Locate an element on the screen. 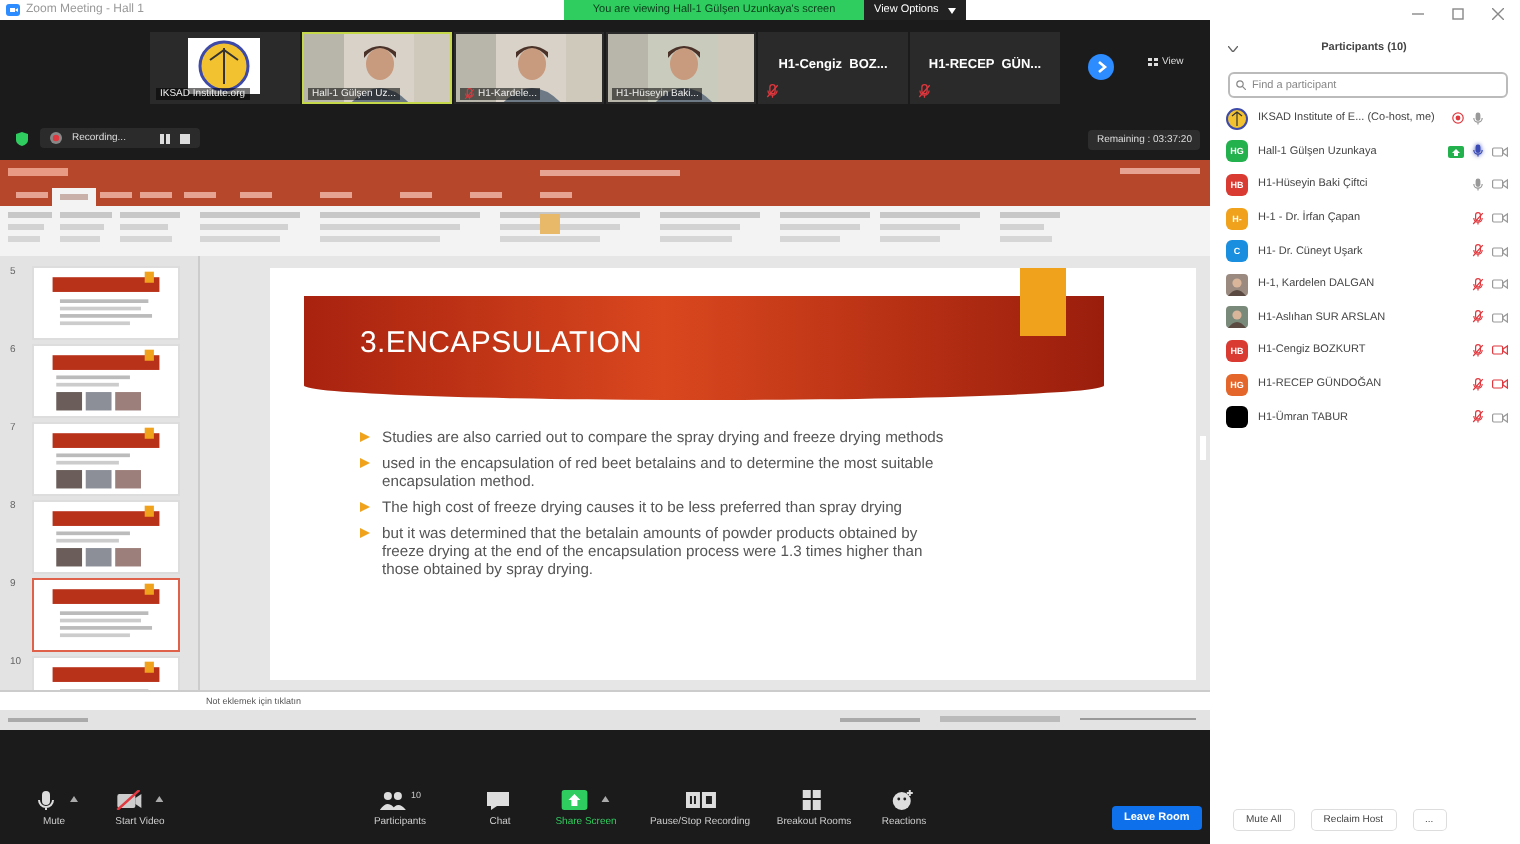  accent-square is located at coordinates (1043, 302).